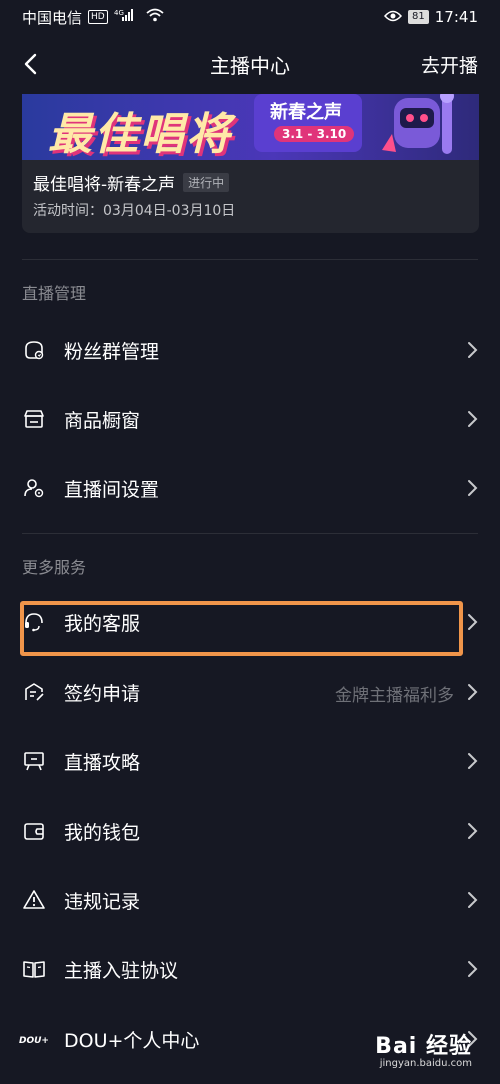  What do you see at coordinates (34, 488) in the screenshot?
I see `room-settings-icon` at bounding box center [34, 488].